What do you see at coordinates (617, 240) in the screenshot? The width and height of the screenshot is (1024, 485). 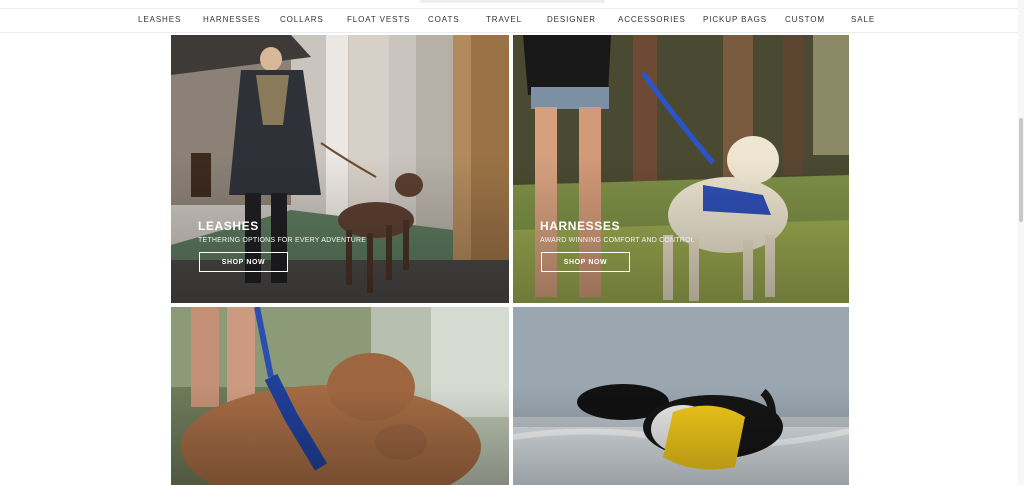 I see `tile-subtitle: AWARD WINNING COMFORT AND CONTROL` at bounding box center [617, 240].